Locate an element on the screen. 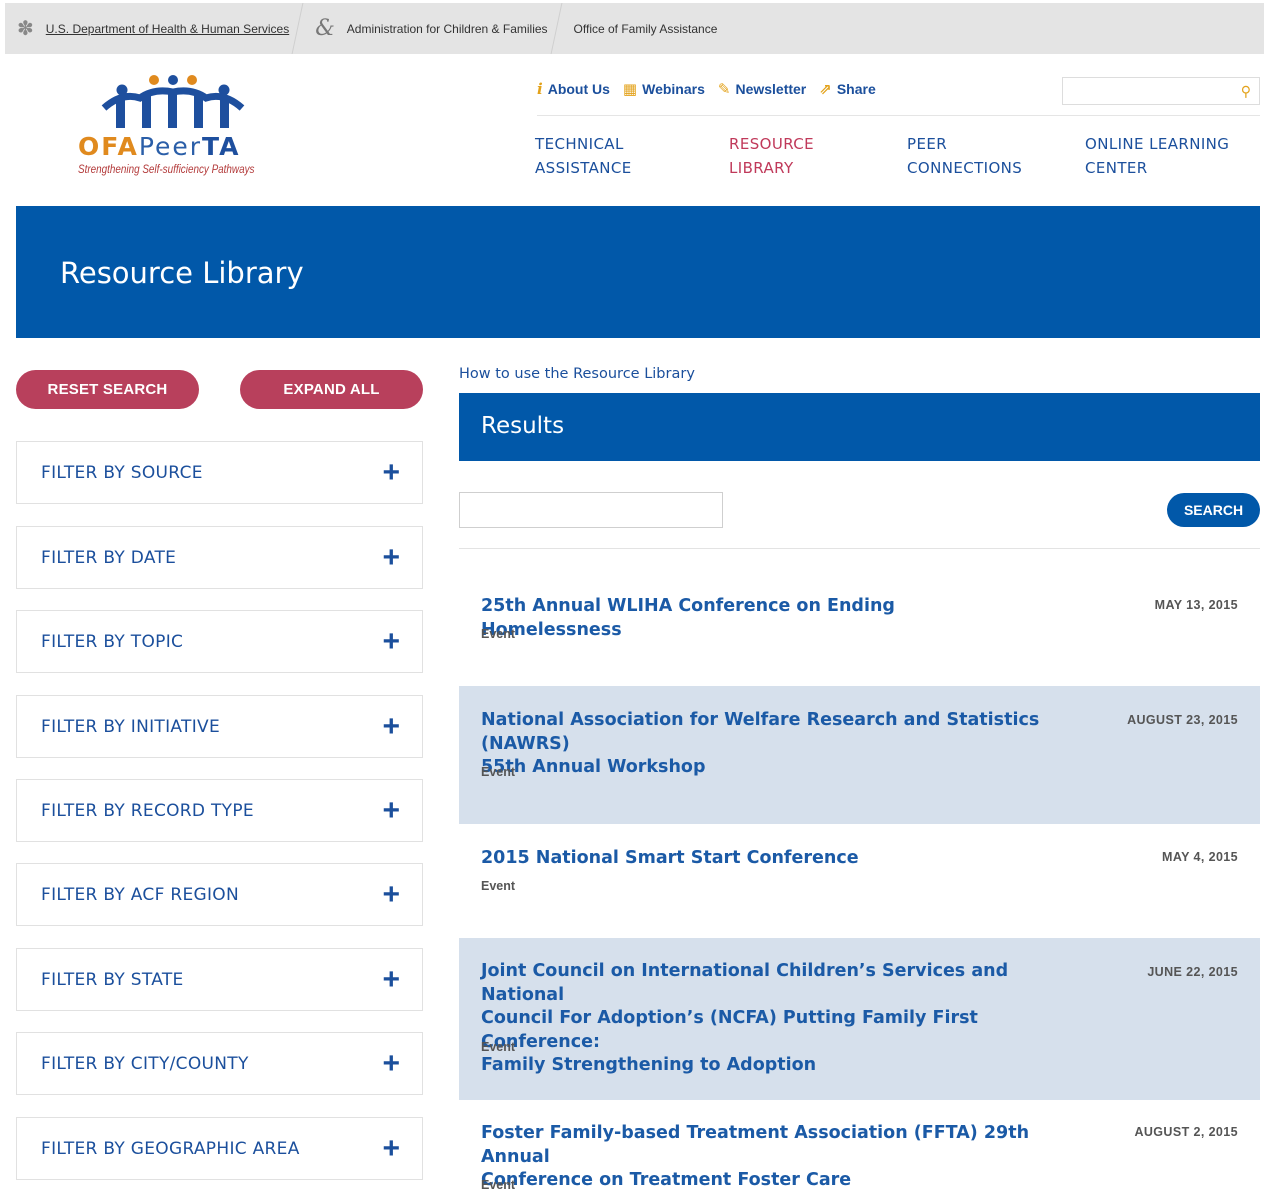 Image resolution: width=1264 pixels, height=1202 pixels. share-link: ⇗ Share is located at coordinates (847, 89).